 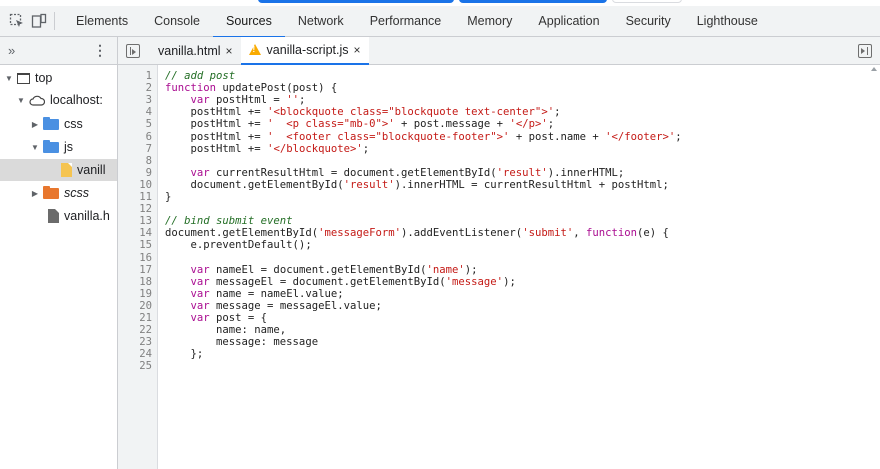 I want to click on line-number: 5, so click(x=135, y=124).